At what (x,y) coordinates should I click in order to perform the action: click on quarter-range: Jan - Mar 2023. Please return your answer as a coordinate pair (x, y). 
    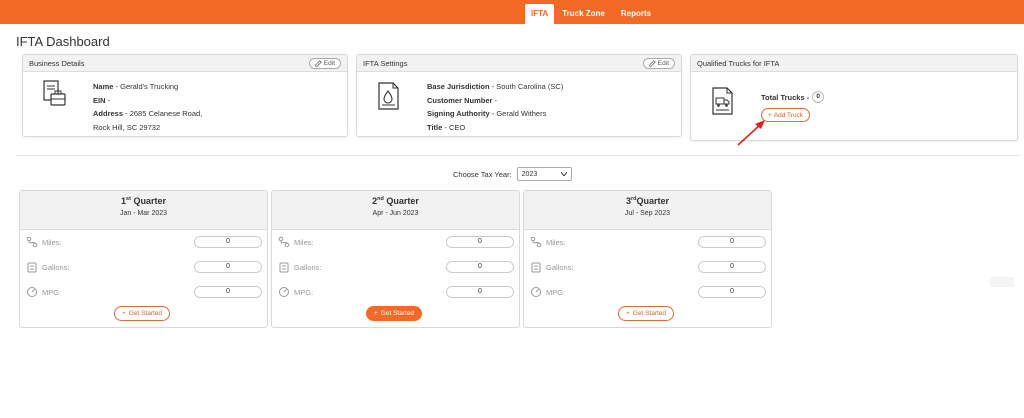
    Looking at the image, I should click on (143, 213).